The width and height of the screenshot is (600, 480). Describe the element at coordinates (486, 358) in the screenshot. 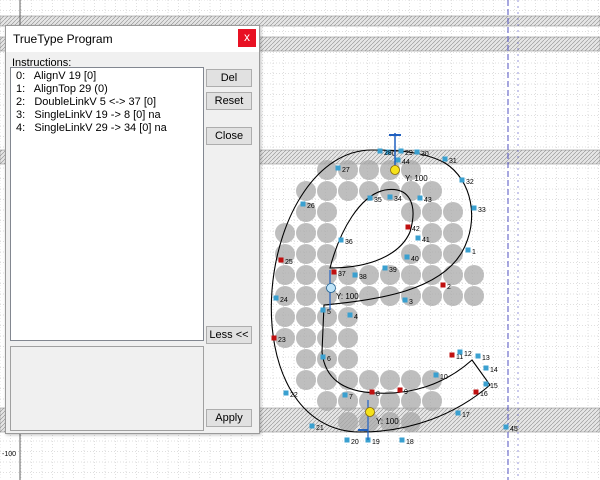

I see `point-number-label: 13` at that location.